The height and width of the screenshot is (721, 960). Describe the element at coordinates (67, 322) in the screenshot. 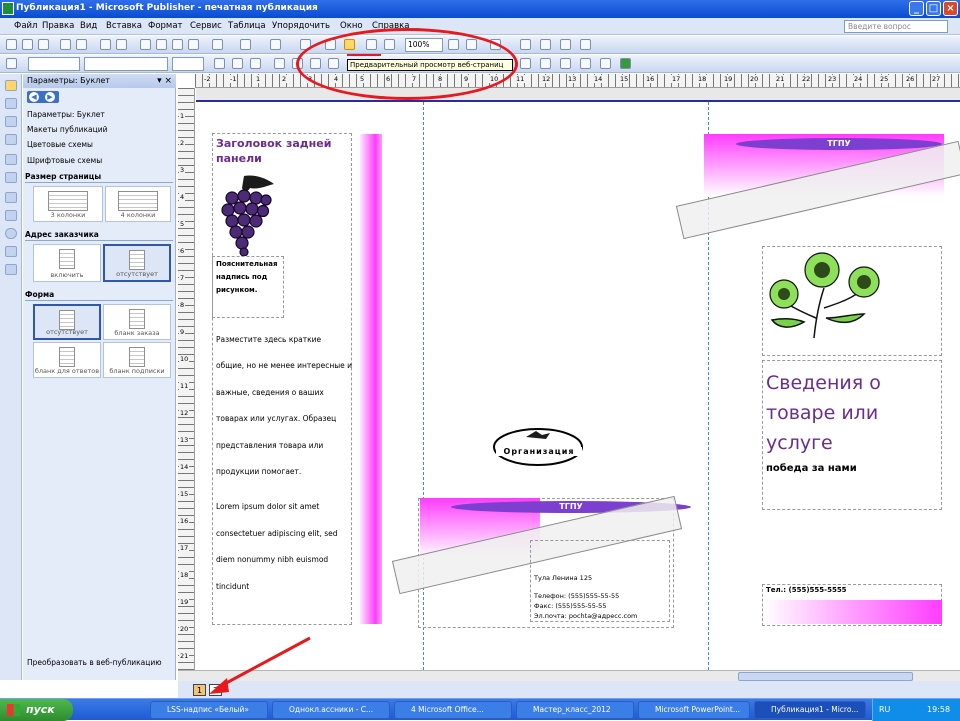

I see `option-form-none: отсутствует` at that location.